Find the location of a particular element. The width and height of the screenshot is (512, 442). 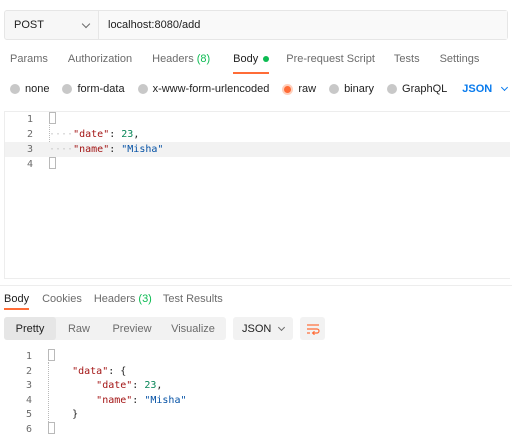

body-format-select: JSON is located at coordinates (485, 89).